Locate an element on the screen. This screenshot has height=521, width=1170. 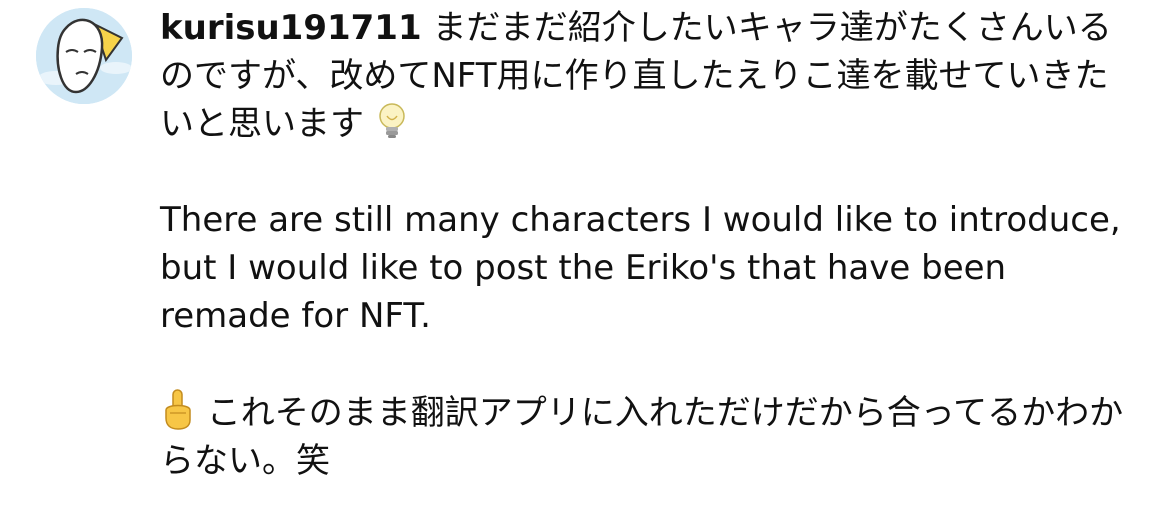
avatar is located at coordinates (84, 56).